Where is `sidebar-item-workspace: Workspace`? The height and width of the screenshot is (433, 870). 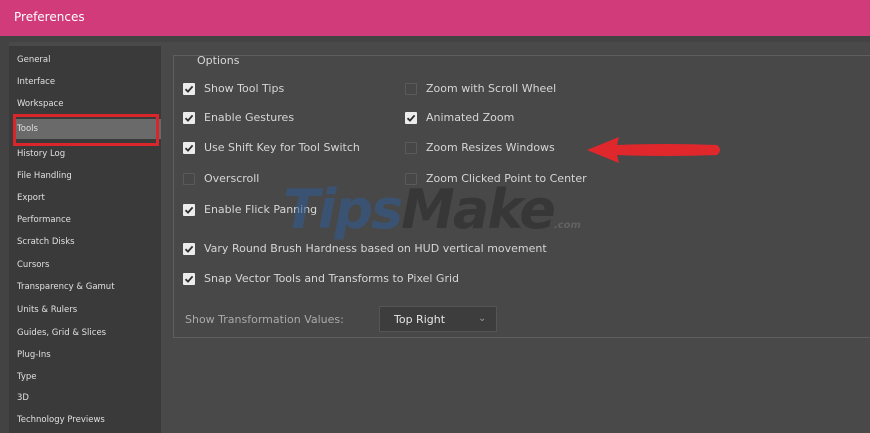 sidebar-item-workspace: Workspace is located at coordinates (40, 104).